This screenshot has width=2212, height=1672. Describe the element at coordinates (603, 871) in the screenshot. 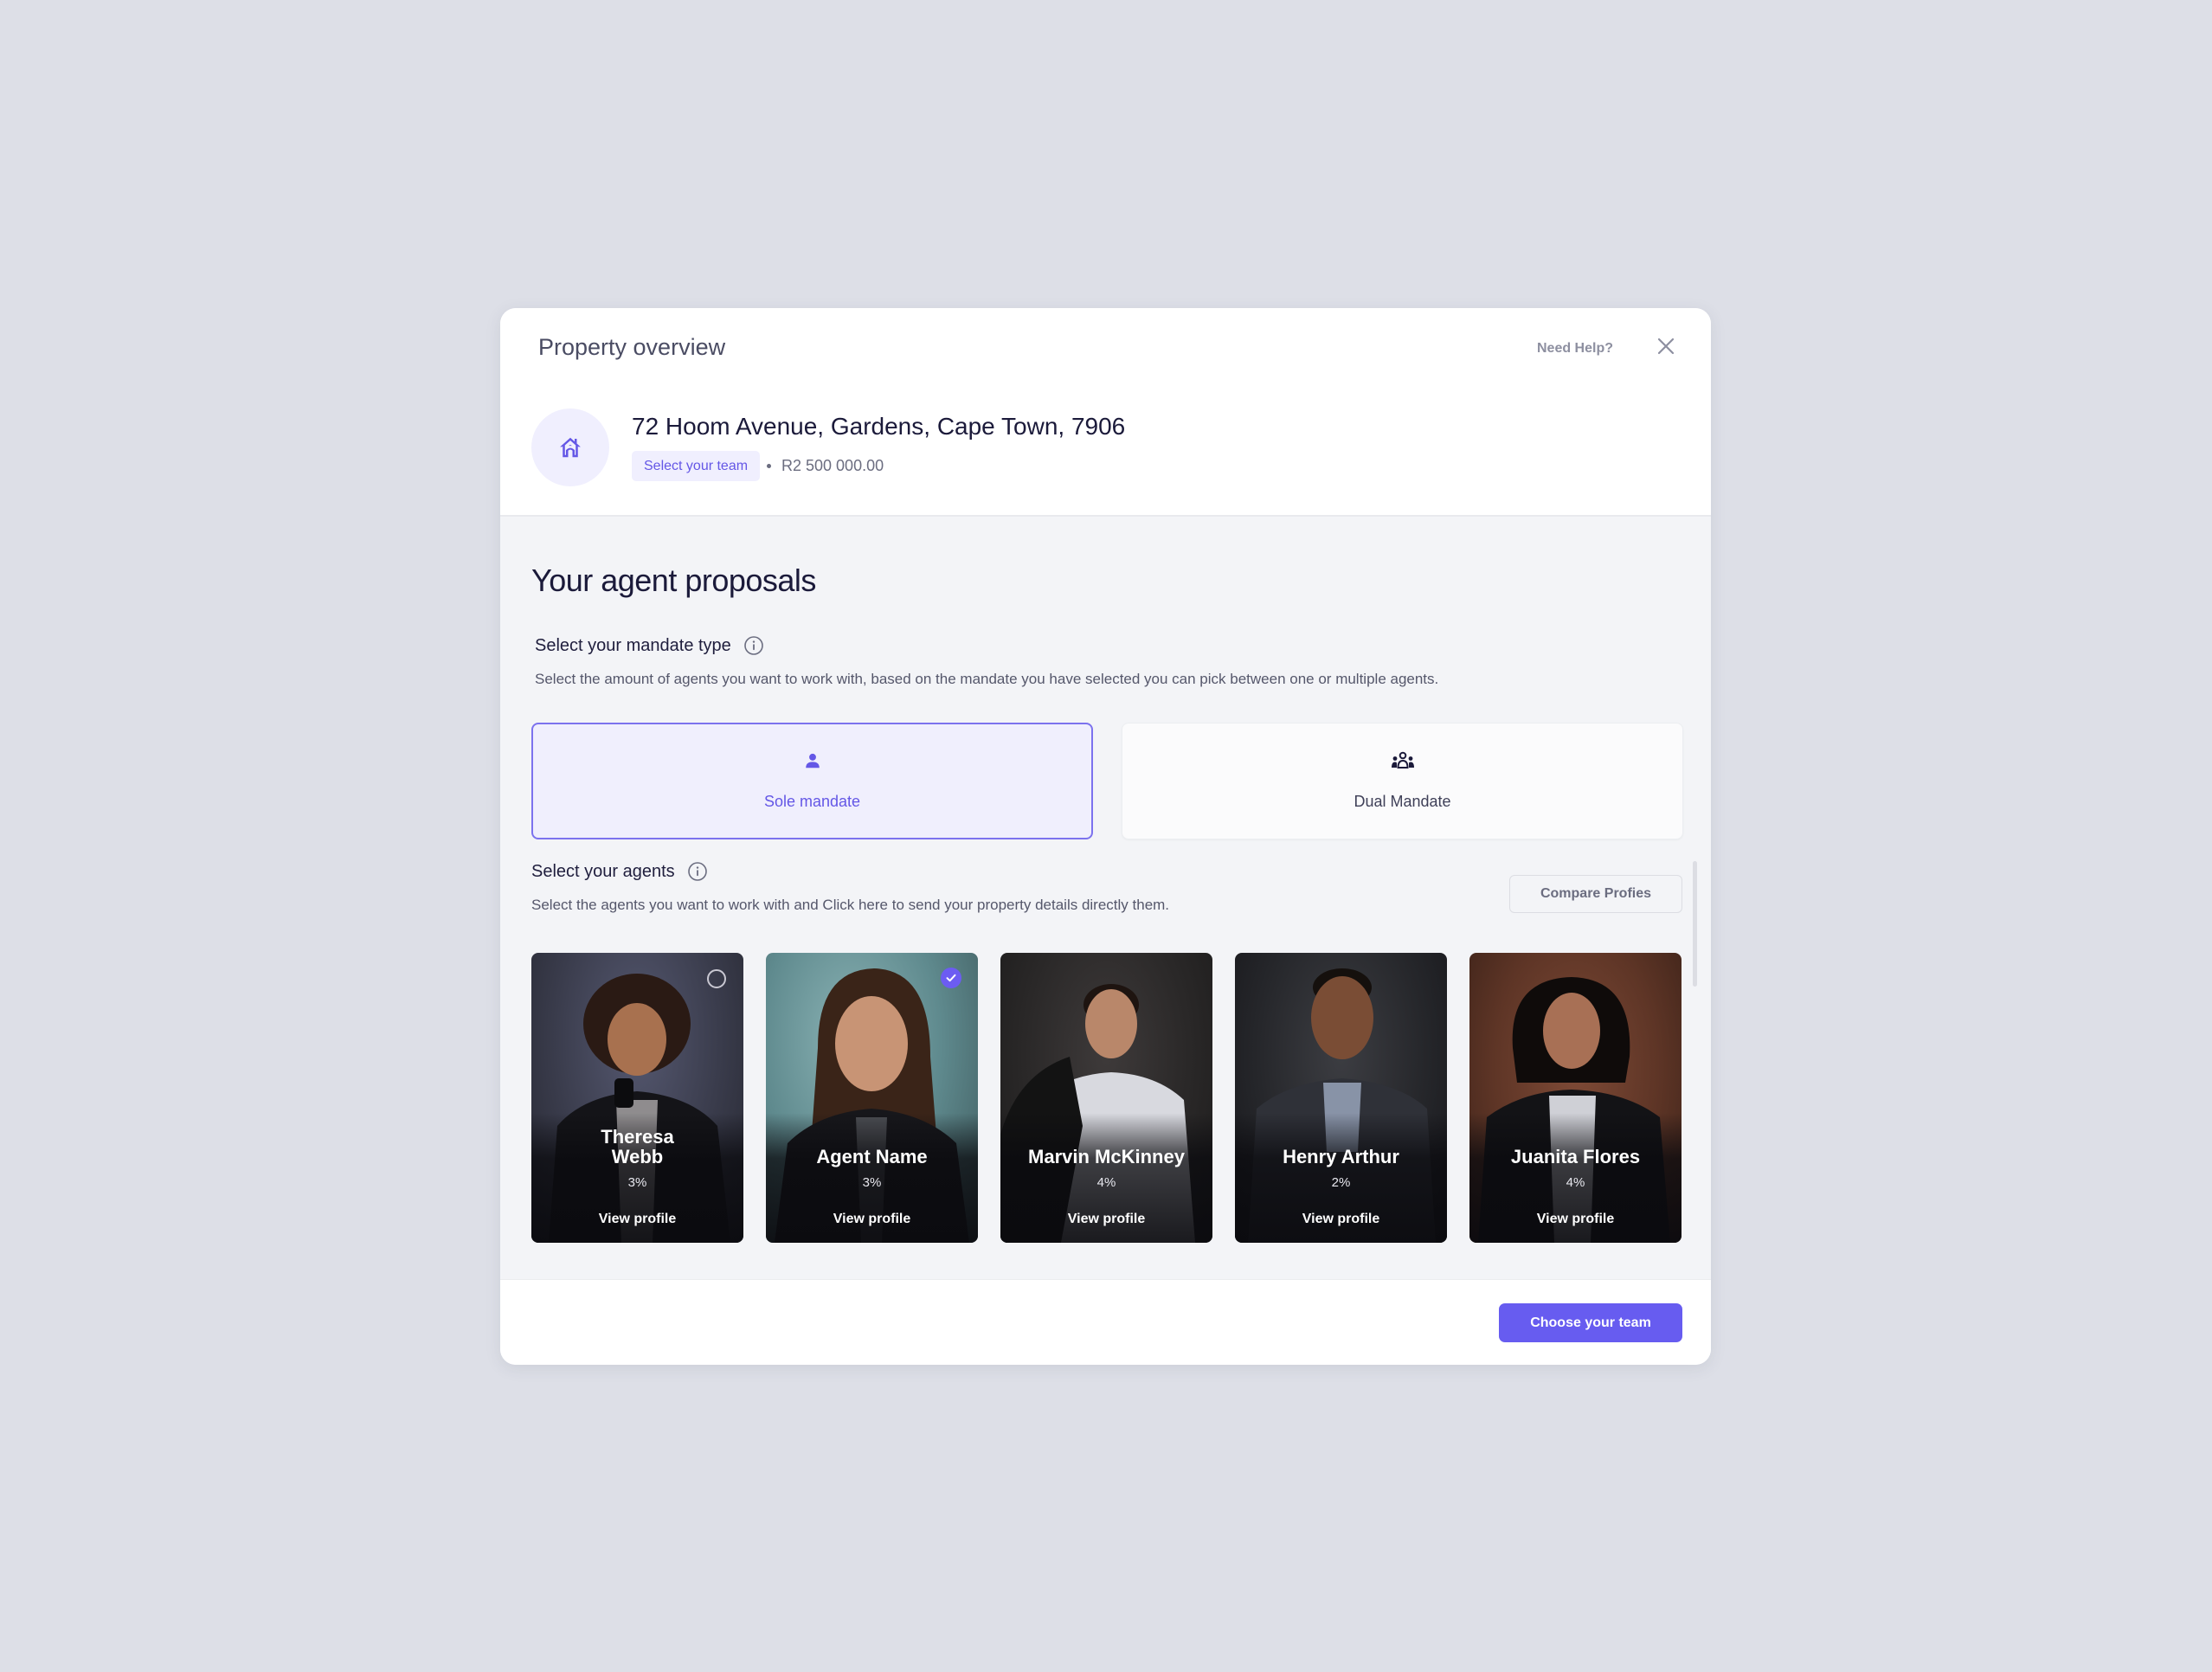

I see `agents-label: Select your agents` at that location.